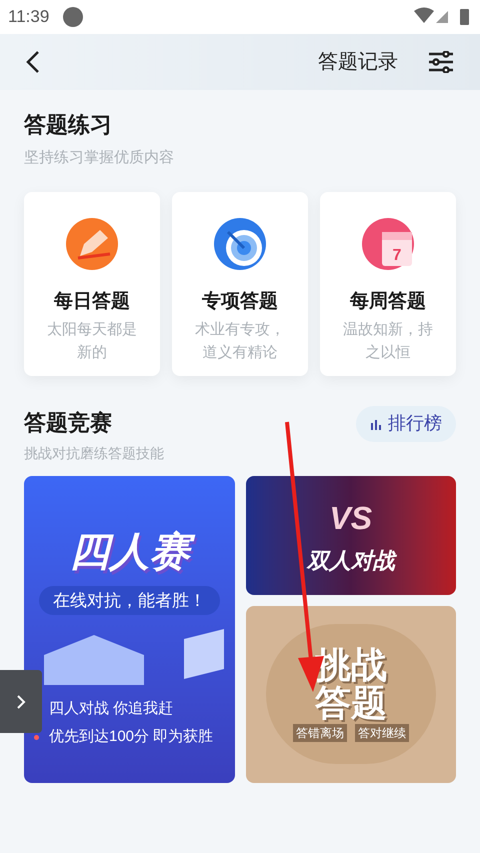 The image size is (480, 853). Describe the element at coordinates (381, 733) in the screenshot. I see `rule-tag: 答对继续` at that location.